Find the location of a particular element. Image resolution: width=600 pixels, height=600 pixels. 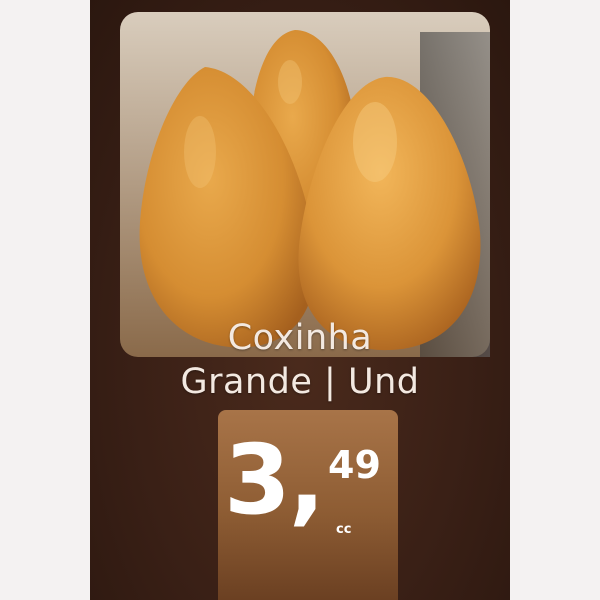

price-tag: 3, 49 cc is located at coordinates (308, 505).